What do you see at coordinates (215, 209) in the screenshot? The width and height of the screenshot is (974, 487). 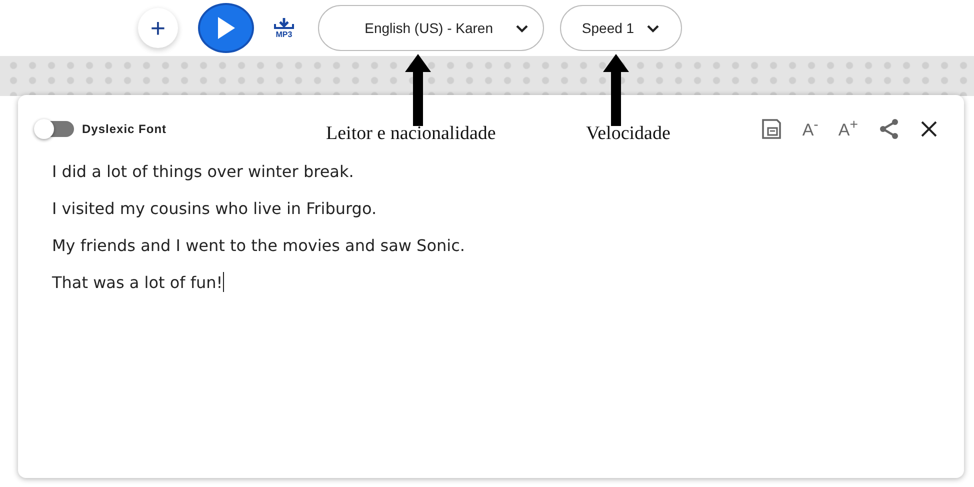 I see `text-line: I visited my cousins who live in Friburgo.` at bounding box center [215, 209].